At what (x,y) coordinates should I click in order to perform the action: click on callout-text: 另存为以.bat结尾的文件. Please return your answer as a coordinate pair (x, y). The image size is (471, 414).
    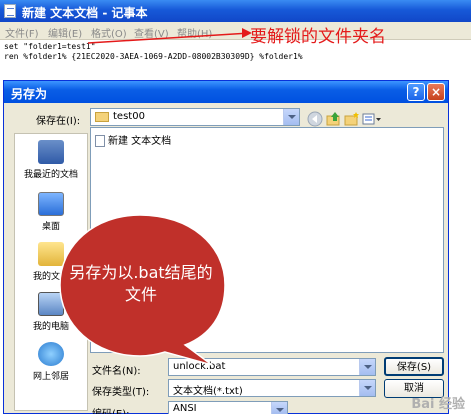
    Looking at the image, I should click on (141, 283).